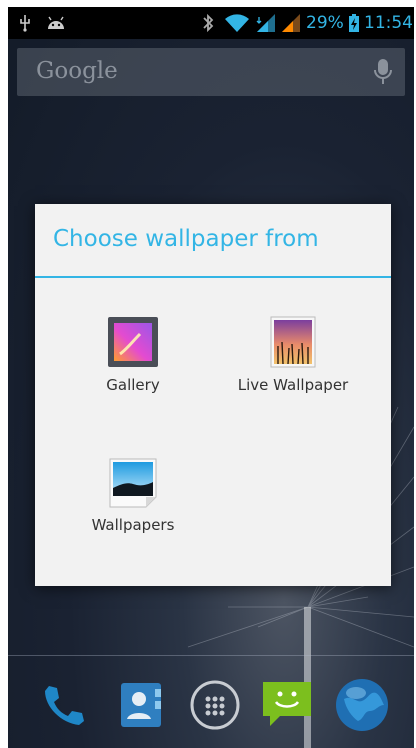 The height and width of the screenshot is (748, 416). I want to click on contacts-icon, so click(141, 705).